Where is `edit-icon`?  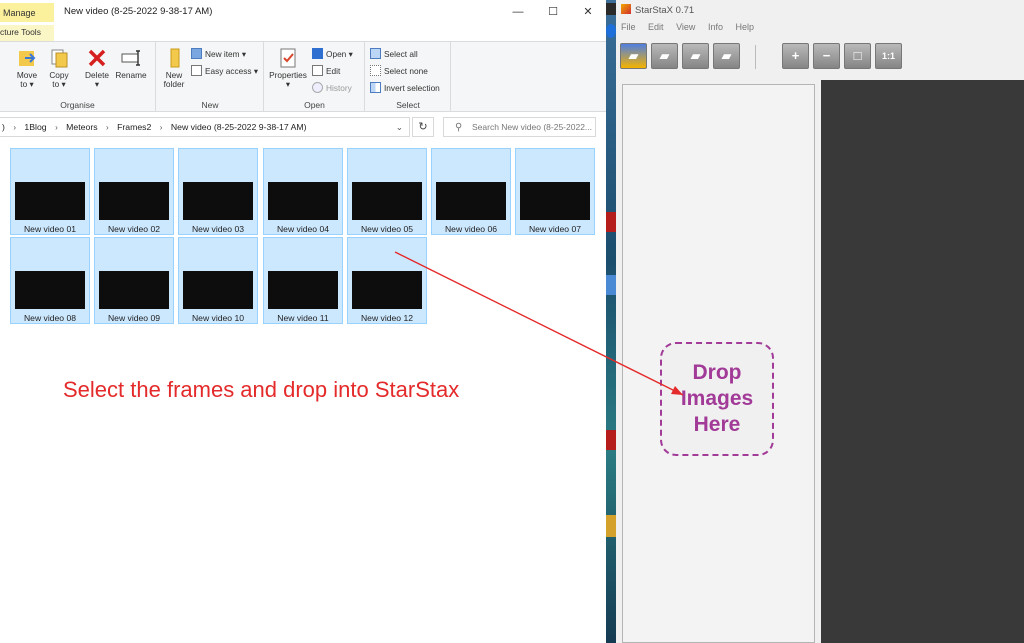 edit-icon is located at coordinates (317, 70).